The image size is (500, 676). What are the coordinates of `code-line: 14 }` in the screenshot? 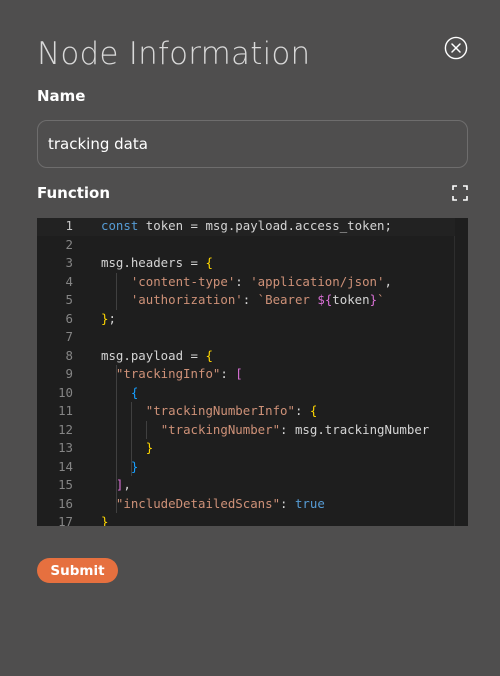 It's located at (246, 467).